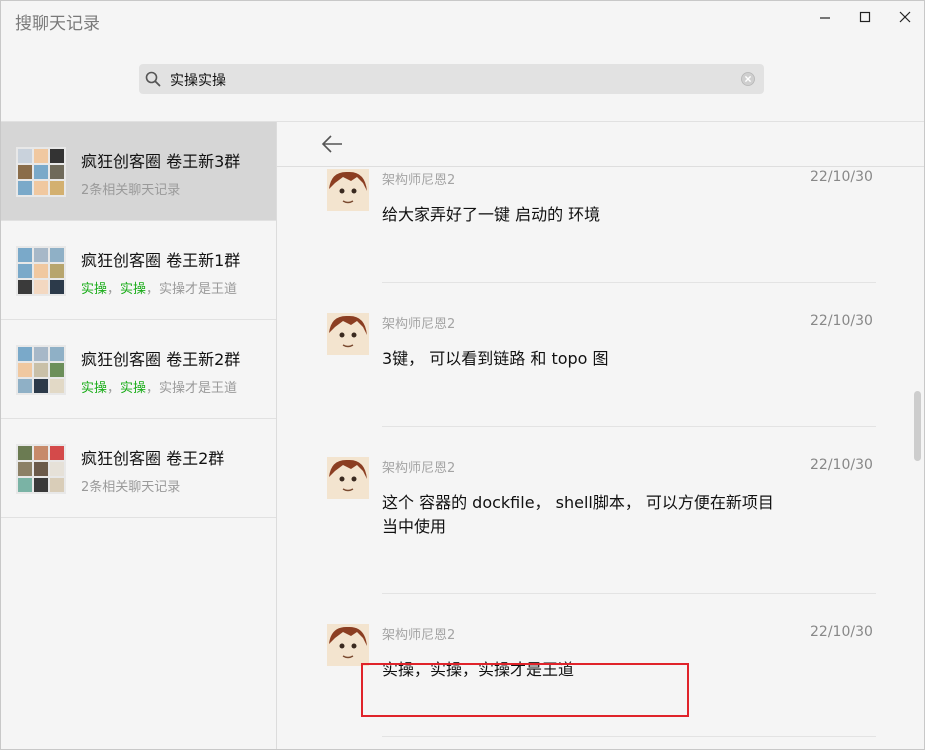  What do you see at coordinates (491, 214) in the screenshot?
I see `message-text: 给大家弄好了一键 启动的 环境` at bounding box center [491, 214].